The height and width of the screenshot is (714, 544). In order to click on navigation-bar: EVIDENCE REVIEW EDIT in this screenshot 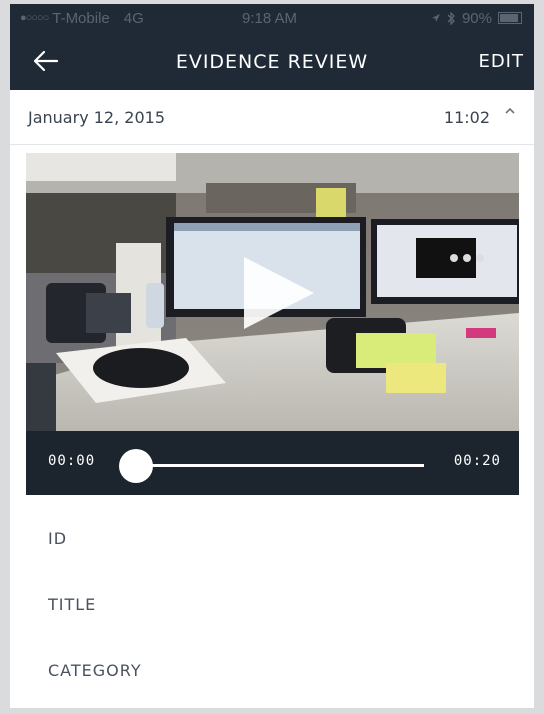, I will do `click(272, 61)`.